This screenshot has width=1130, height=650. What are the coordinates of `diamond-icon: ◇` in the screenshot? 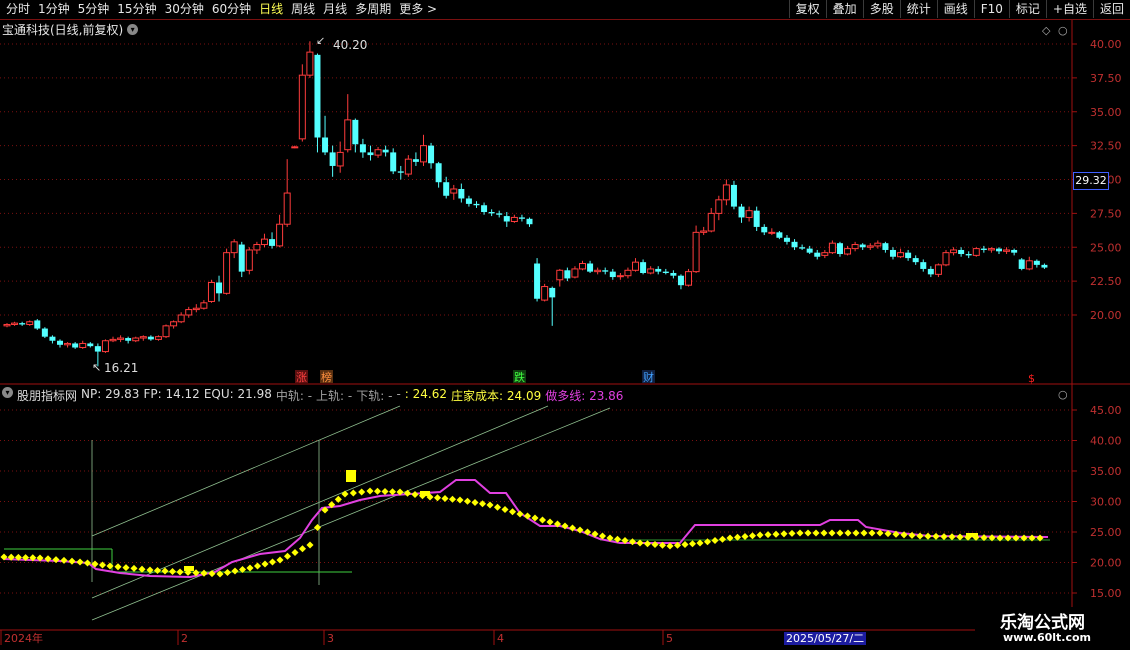 It's located at (1046, 30).